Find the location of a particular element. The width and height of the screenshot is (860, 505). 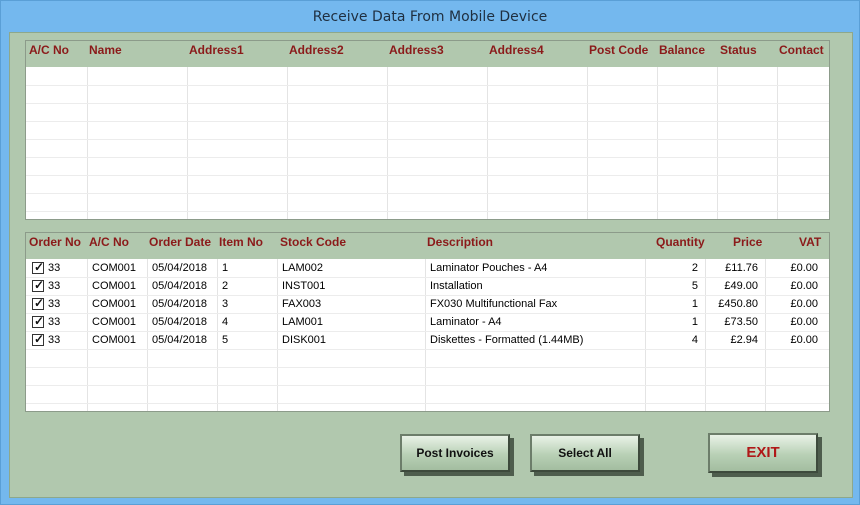

cell-quantity: 5 is located at coordinates (694, 286).